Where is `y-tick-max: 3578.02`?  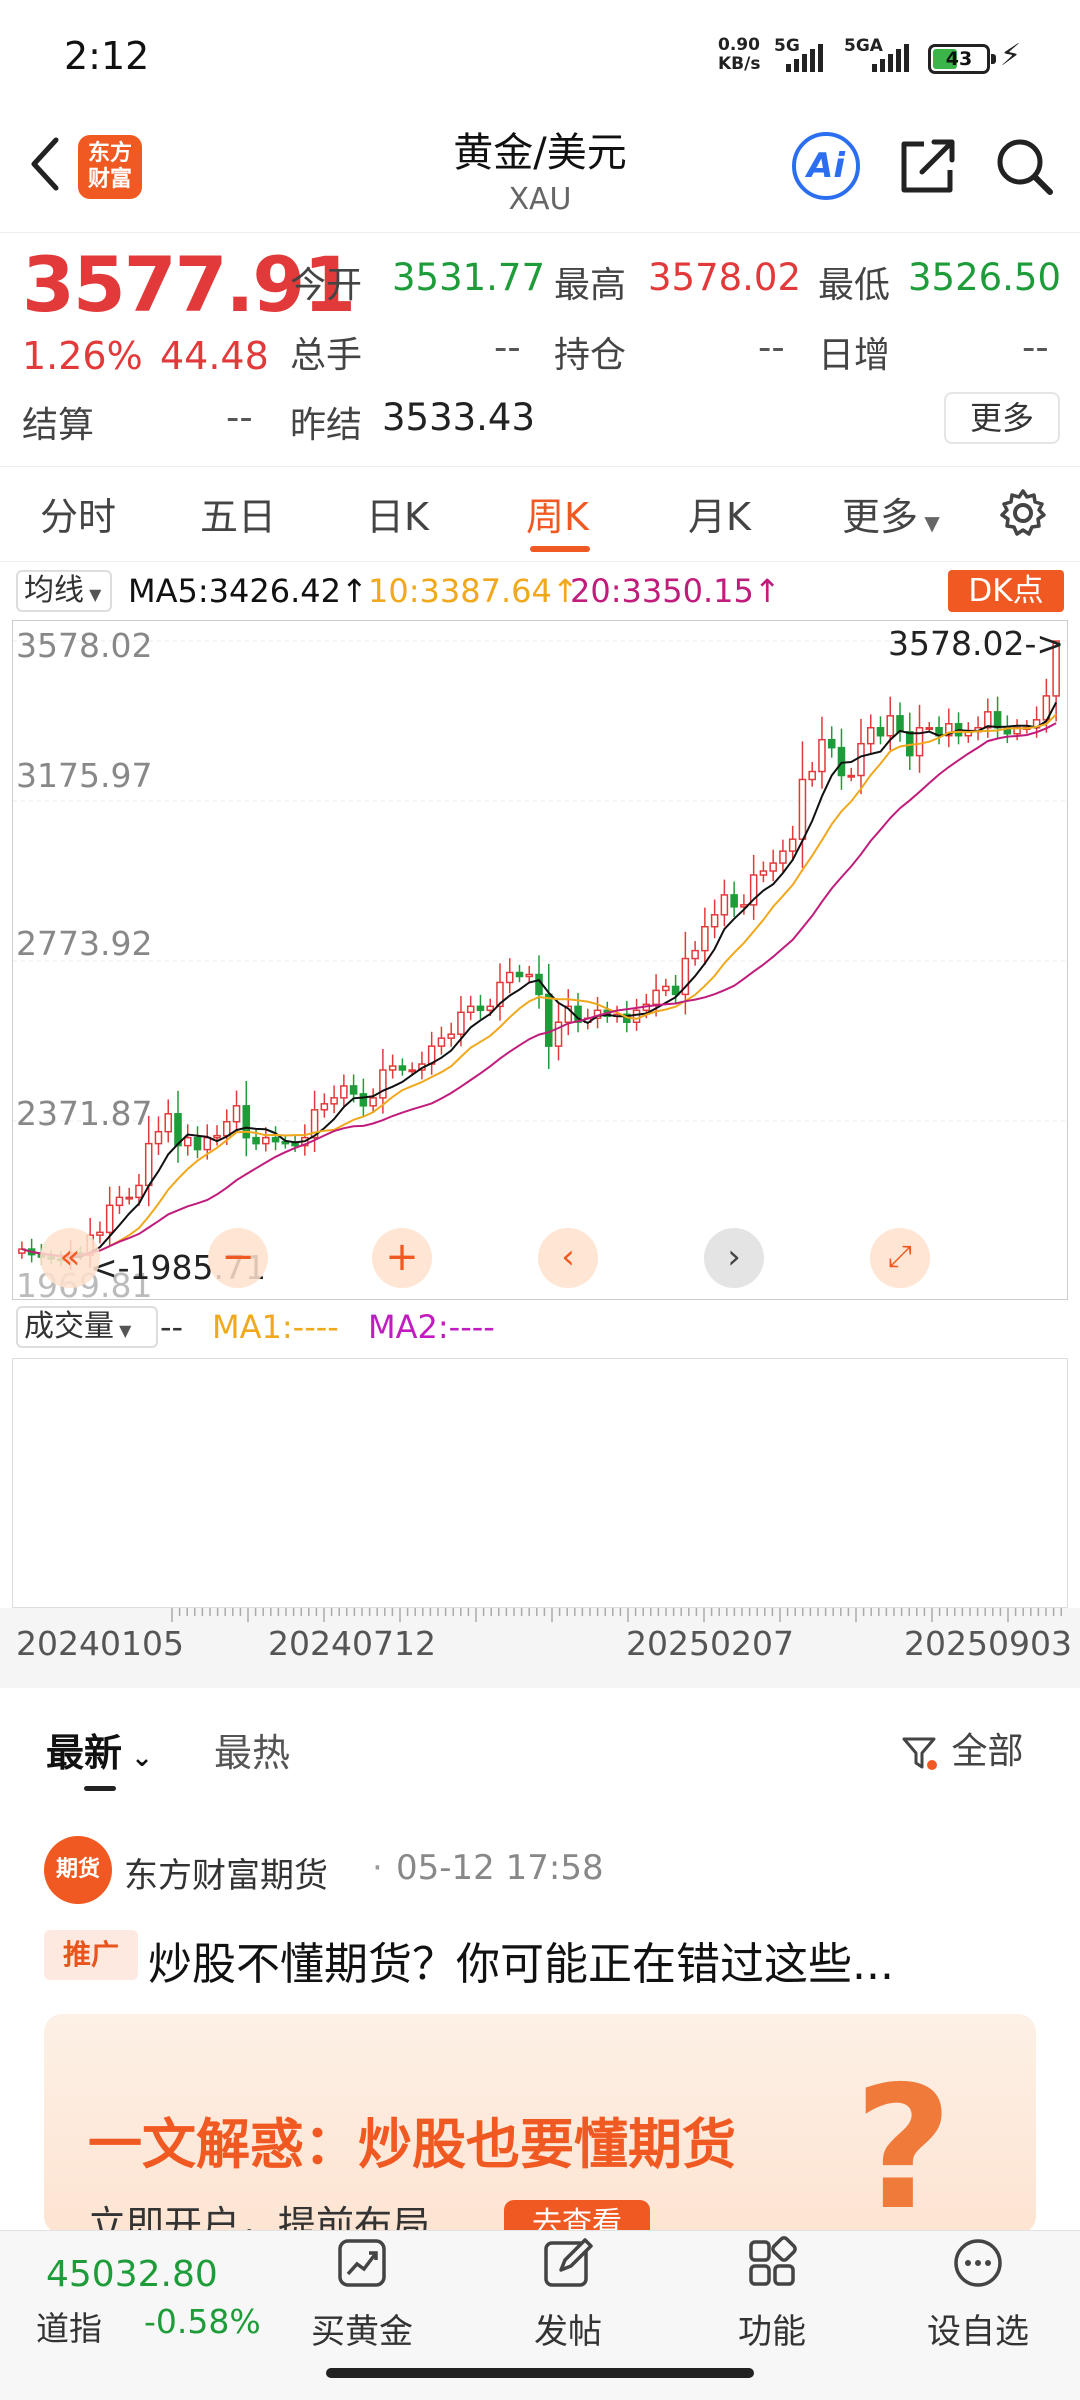
y-tick-max: 3578.02 is located at coordinates (84, 645).